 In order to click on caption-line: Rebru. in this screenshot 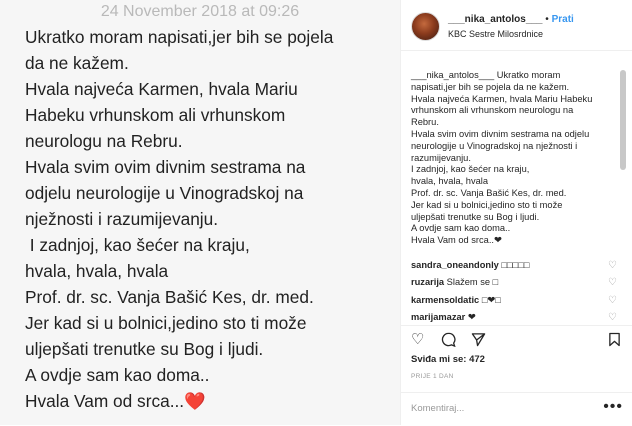, I will do `click(425, 122)`.